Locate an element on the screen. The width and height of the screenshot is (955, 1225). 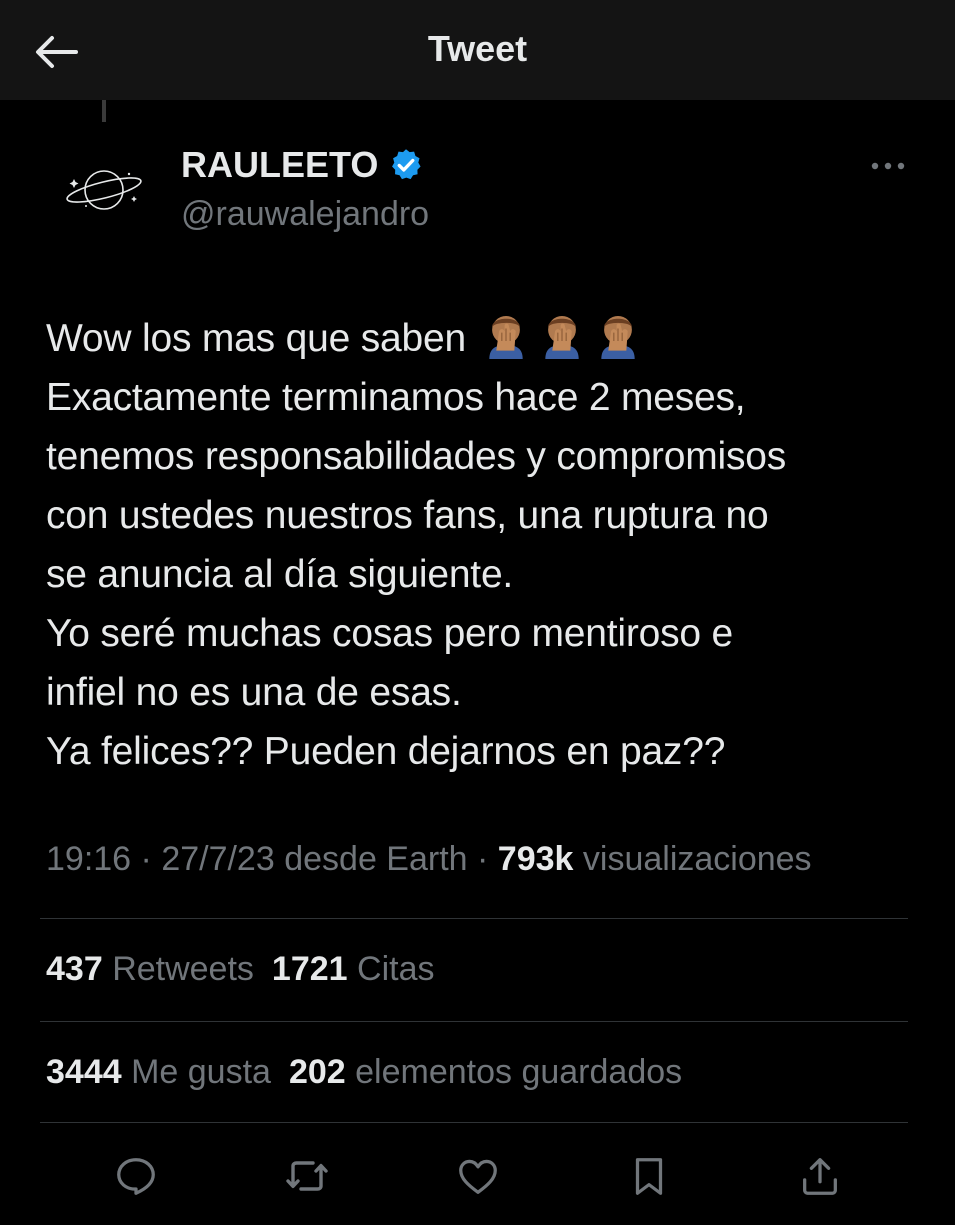
bookmark-icon is located at coordinates (649, 1176).